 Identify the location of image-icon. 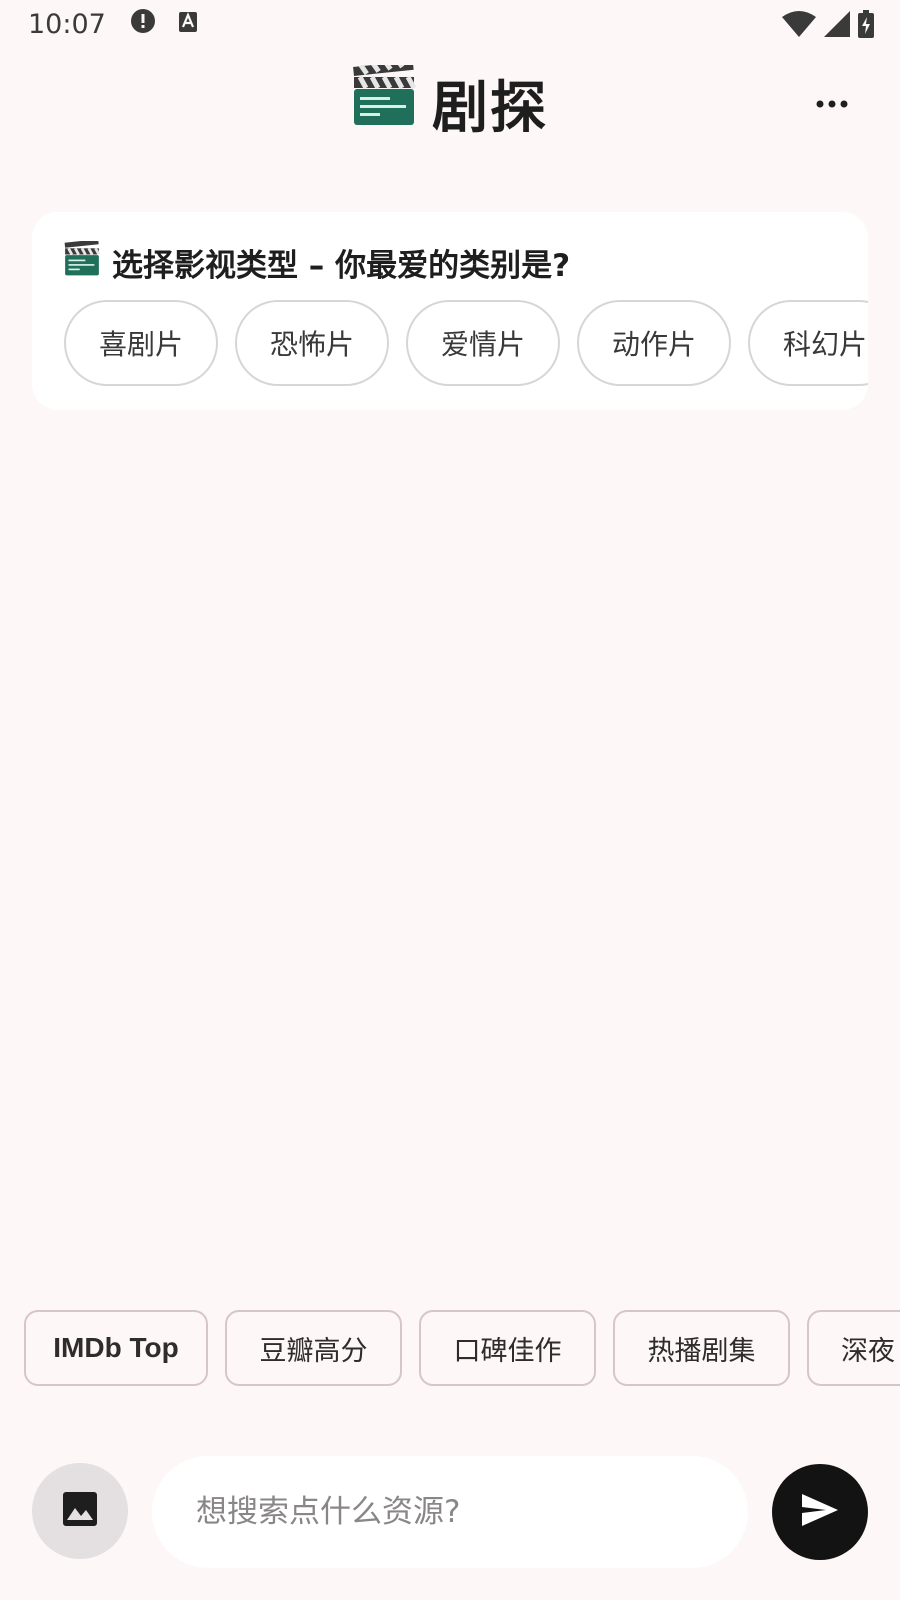
(80, 1511).